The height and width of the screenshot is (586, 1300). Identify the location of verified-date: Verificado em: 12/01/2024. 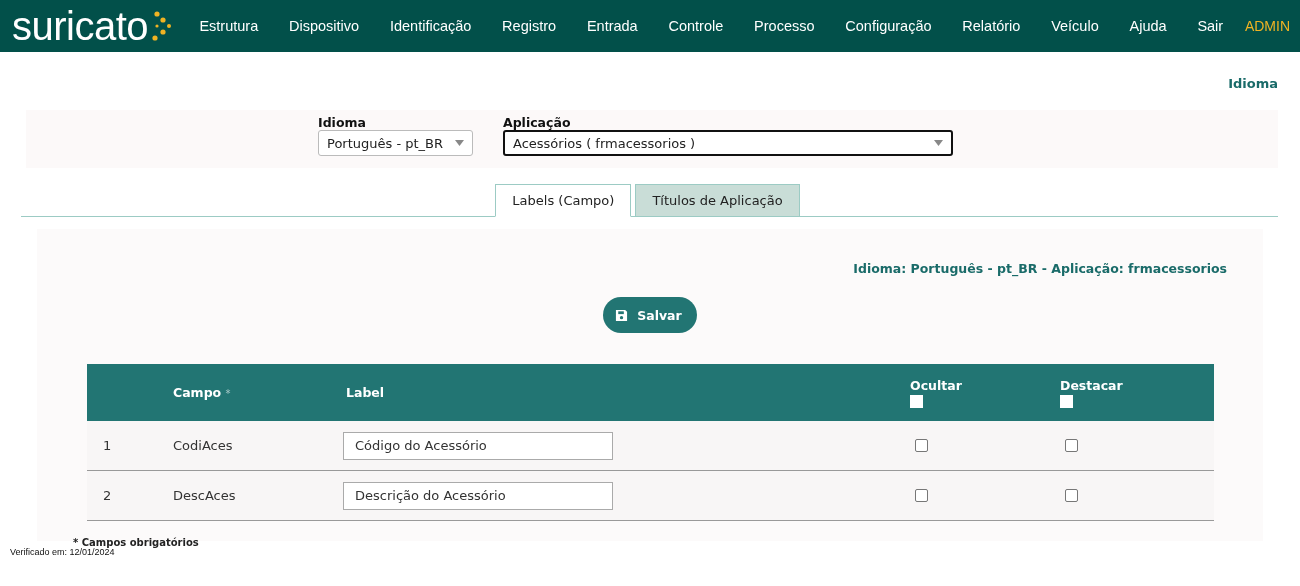
(62, 552).